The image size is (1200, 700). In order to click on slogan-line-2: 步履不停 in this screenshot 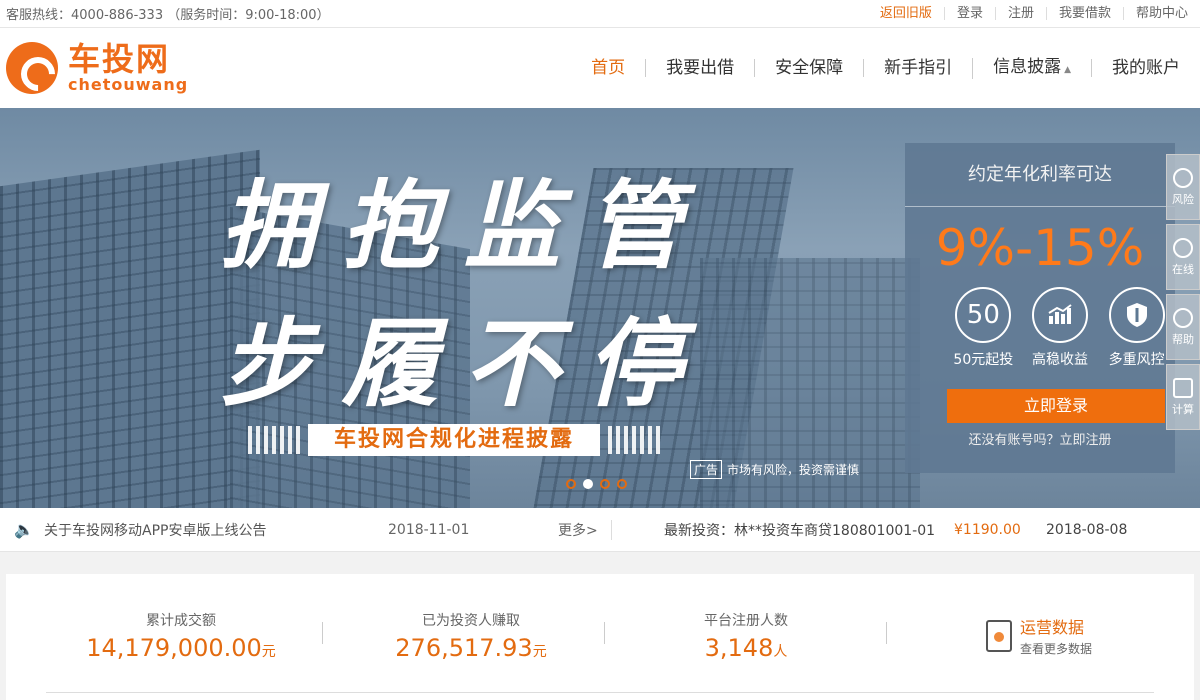, I will do `click(464, 363)`.